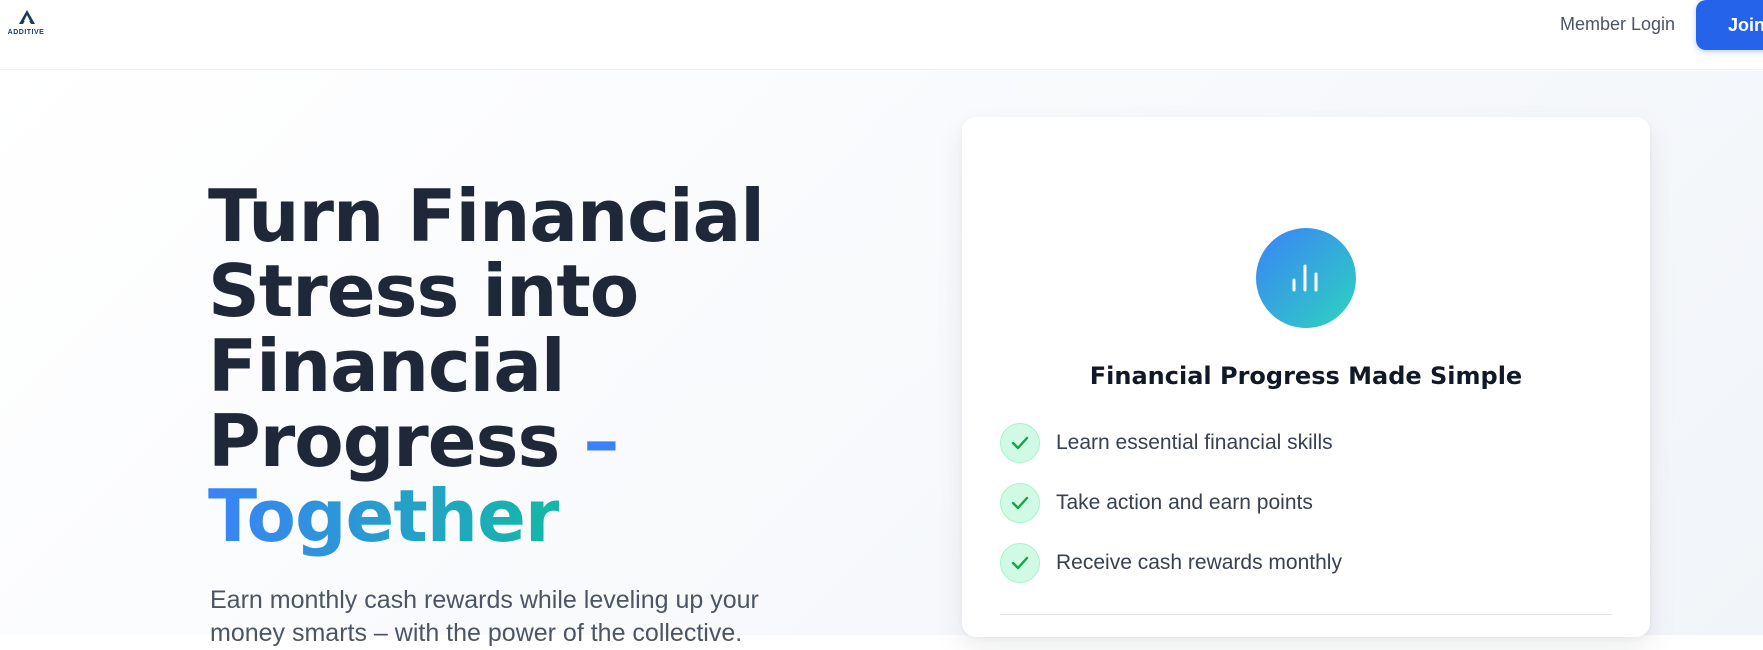 Image resolution: width=1763 pixels, height=650 pixels. I want to click on feature-item: Receive cash rewards monthly, so click(1300, 563).